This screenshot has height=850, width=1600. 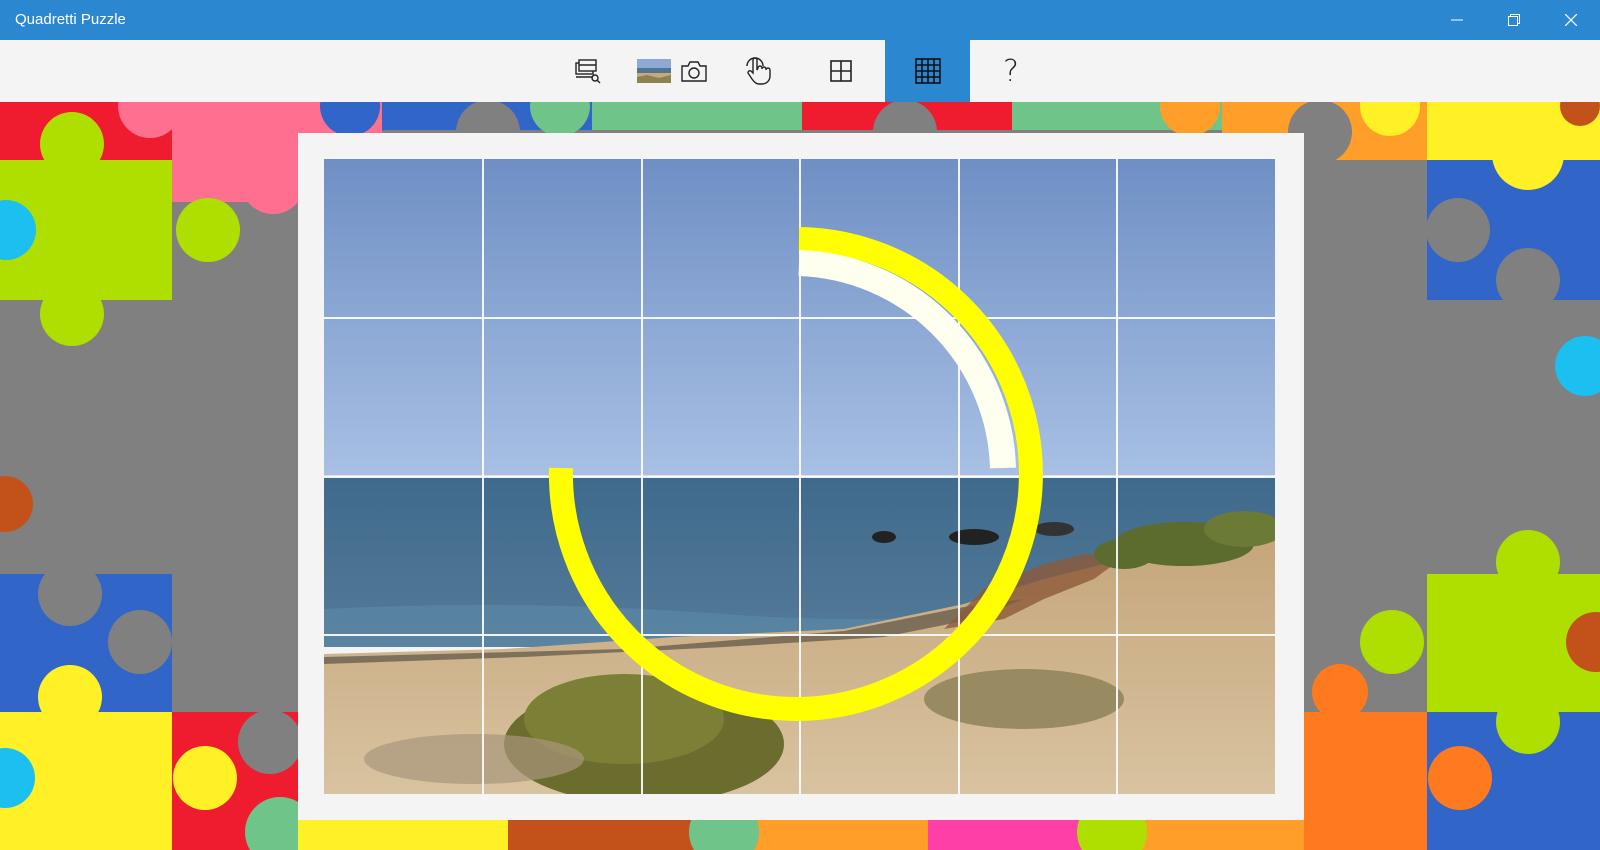 What do you see at coordinates (800, 20) in the screenshot?
I see `title-bar: Quadretti Puzzle` at bounding box center [800, 20].